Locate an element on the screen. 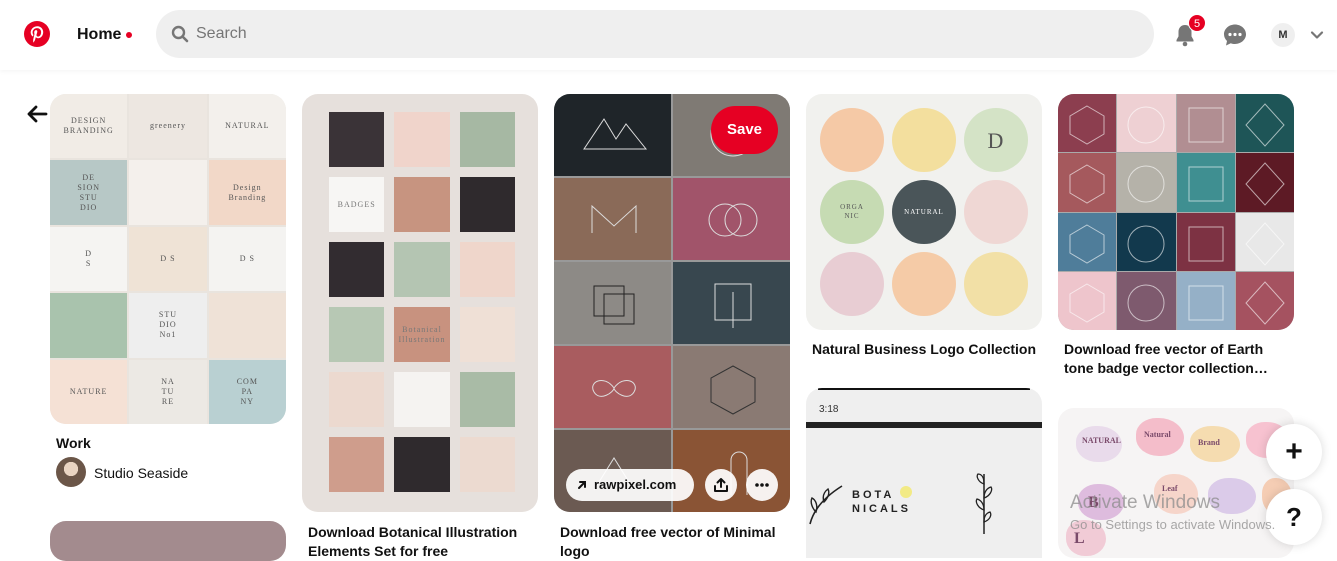 The width and height of the screenshot is (1337, 561). search-input is located at coordinates (666, 34).